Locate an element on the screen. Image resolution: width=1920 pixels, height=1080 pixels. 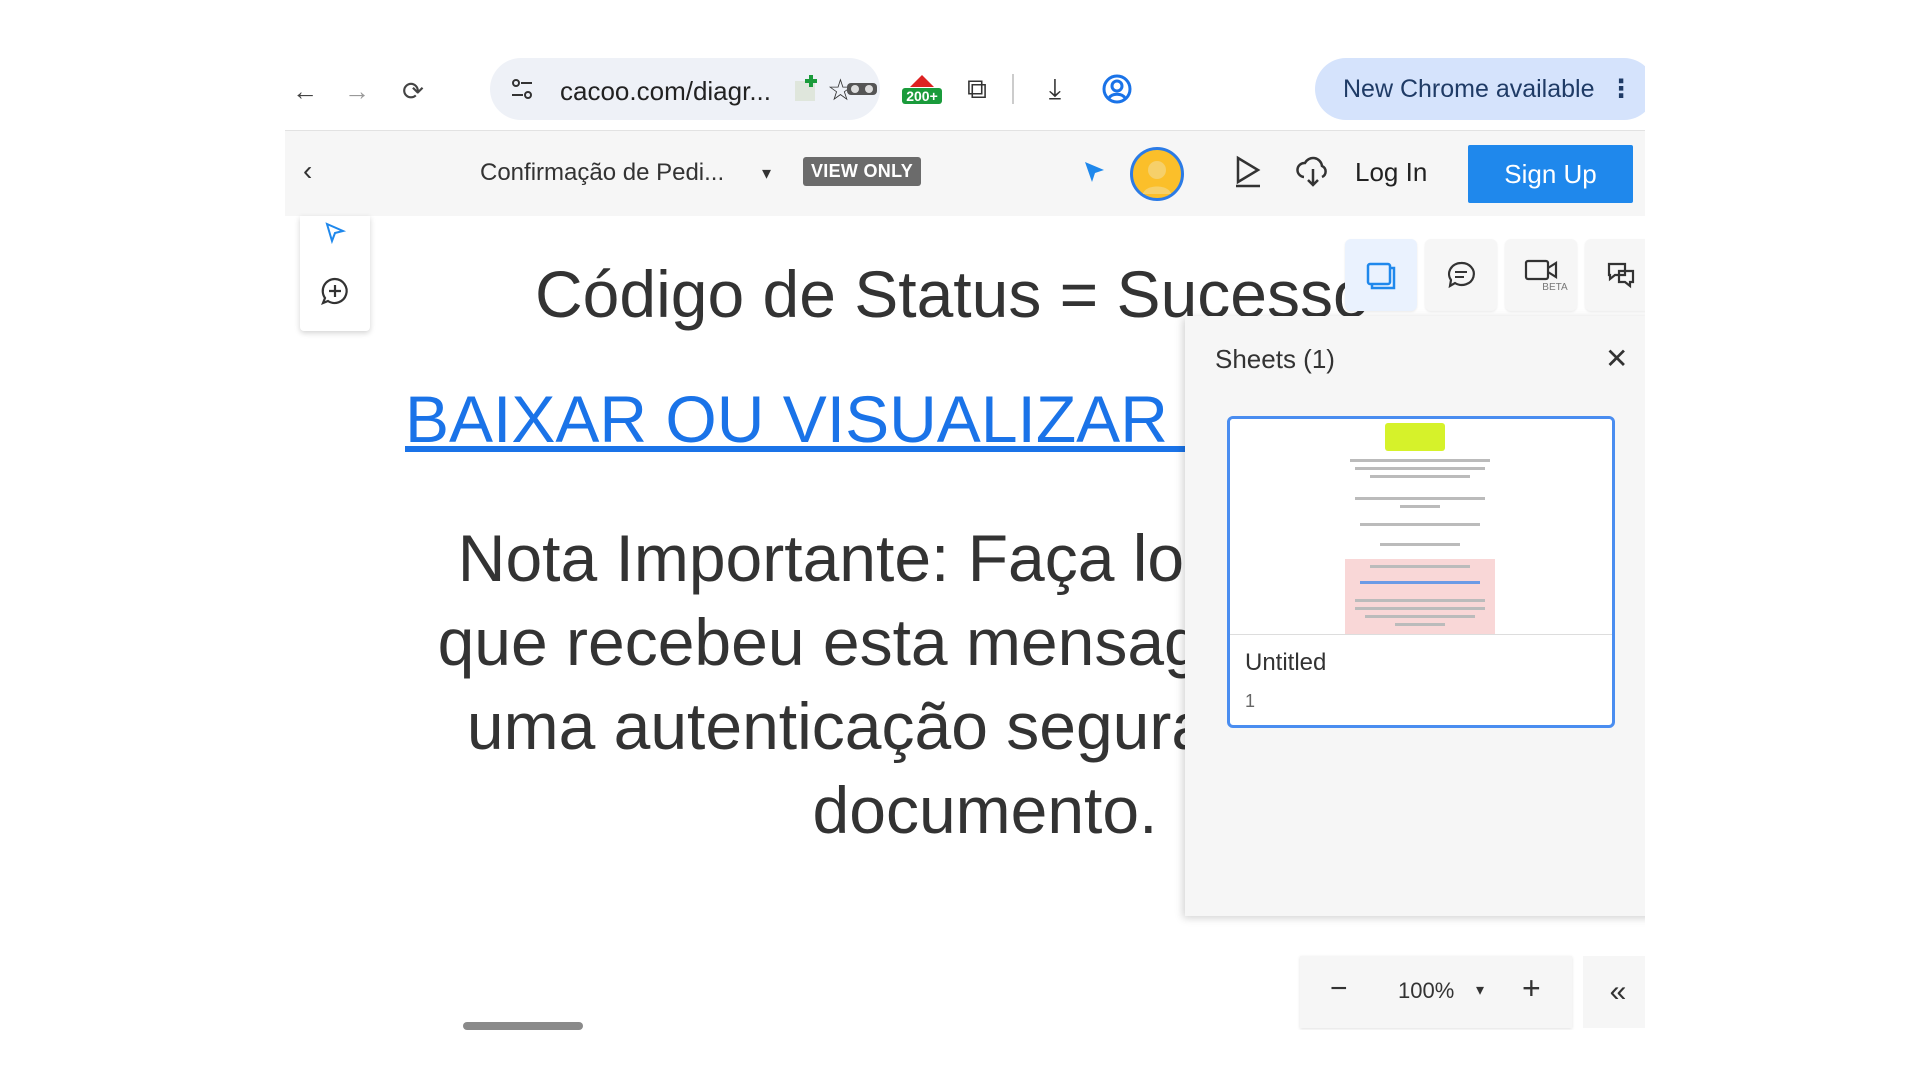
chat-icon is located at coordinates (1621, 275).